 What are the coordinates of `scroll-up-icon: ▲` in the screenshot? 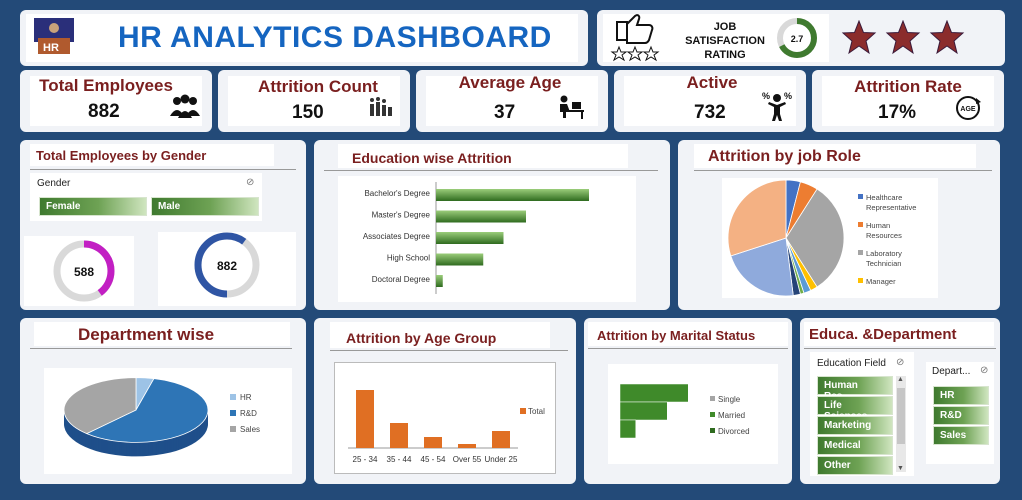 It's located at (900, 379).